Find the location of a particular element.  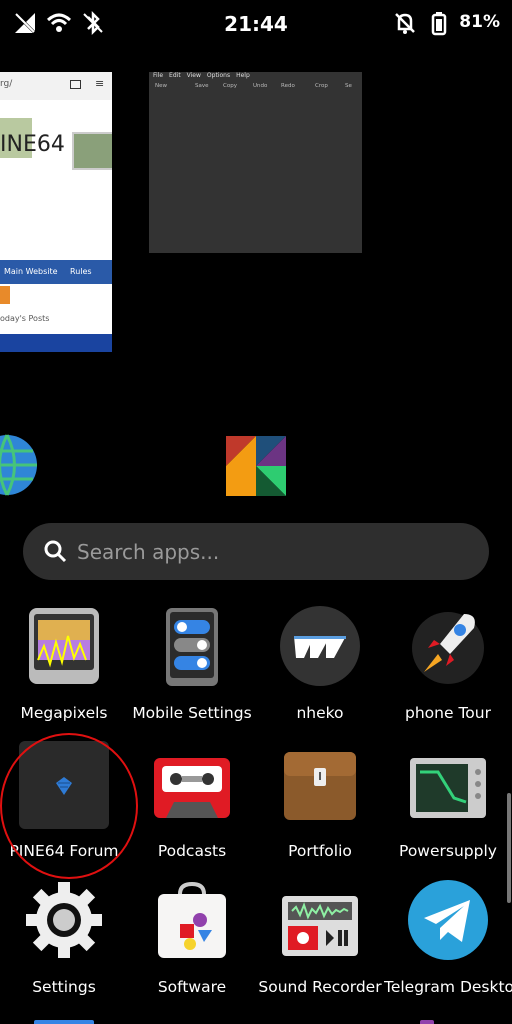

app-settings: Settings is located at coordinates (64, 945).